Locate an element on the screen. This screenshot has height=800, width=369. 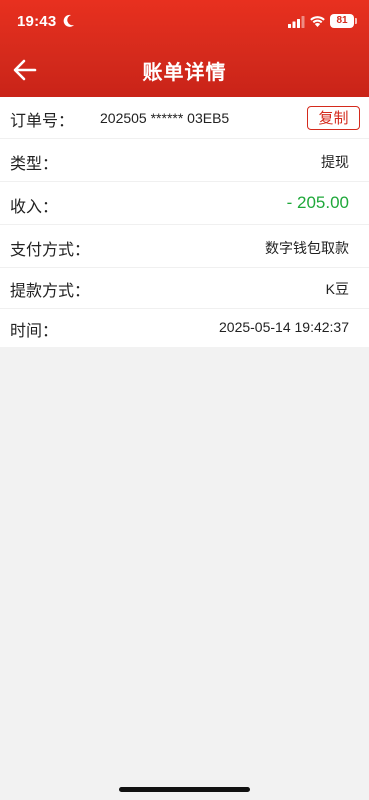
order-number-row: 订单号： 202505 ****** 03EB5 复制 is located at coordinates (184, 118).